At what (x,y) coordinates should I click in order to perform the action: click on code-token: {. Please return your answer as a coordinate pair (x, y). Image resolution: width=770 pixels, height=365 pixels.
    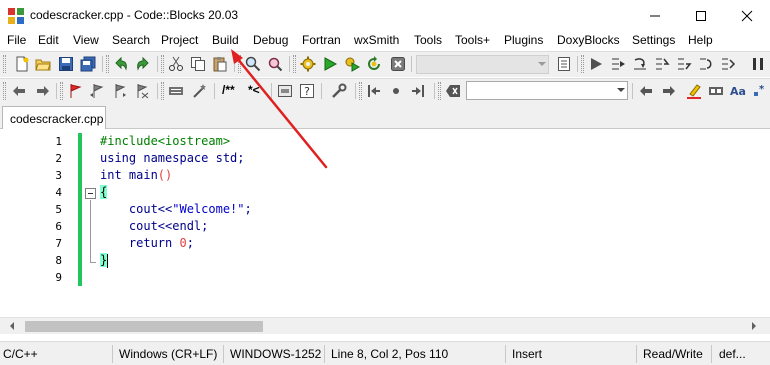
    Looking at the image, I should click on (104, 192).